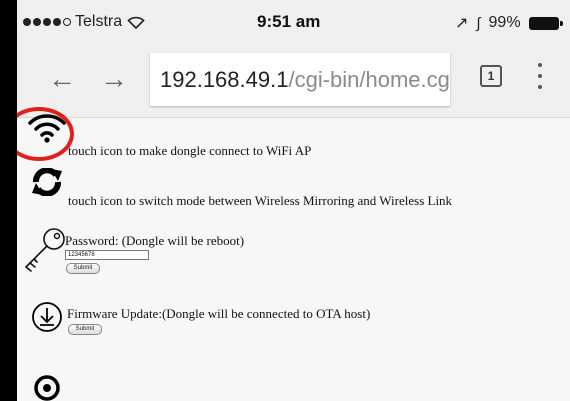 The height and width of the screenshot is (401, 570). I want to click on address-bar: 192.168.49.1/cgi-bin/home.cg, so click(300, 79).